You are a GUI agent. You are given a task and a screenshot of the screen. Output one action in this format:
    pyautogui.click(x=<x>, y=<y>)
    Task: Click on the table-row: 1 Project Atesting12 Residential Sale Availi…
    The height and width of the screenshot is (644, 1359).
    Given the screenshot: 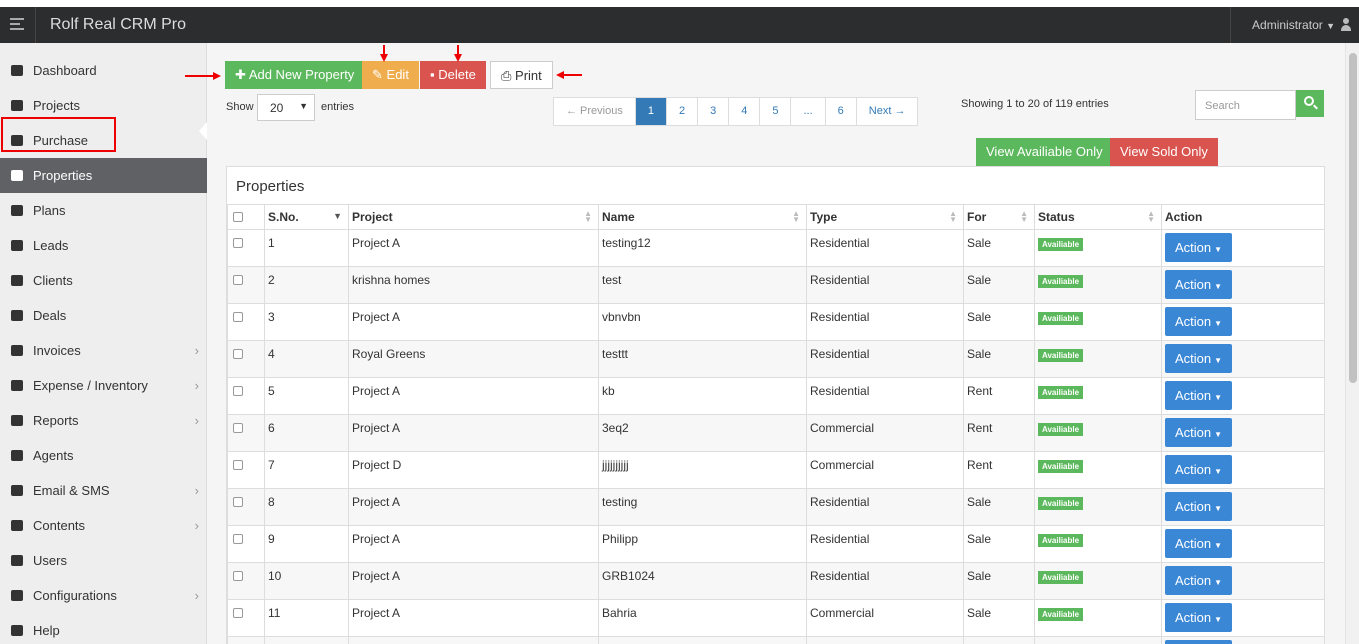 What is the action you would take?
    pyautogui.click(x=776, y=248)
    